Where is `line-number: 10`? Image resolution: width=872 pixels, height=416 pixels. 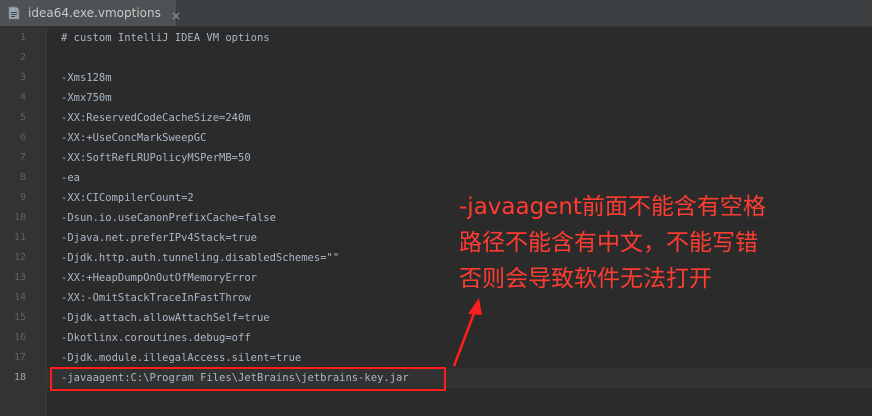 line-number: 10 is located at coordinates (19, 217).